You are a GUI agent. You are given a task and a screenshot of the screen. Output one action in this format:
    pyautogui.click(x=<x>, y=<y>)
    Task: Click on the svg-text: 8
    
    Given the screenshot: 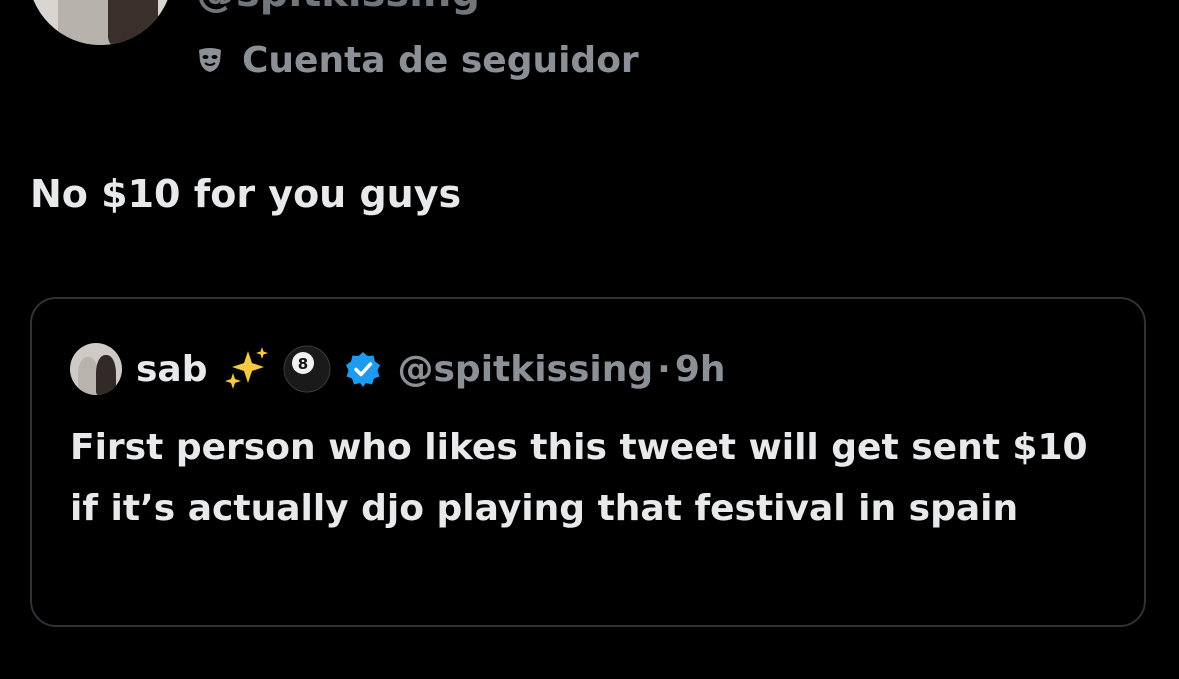 What is the action you would take?
    pyautogui.click(x=302, y=364)
    